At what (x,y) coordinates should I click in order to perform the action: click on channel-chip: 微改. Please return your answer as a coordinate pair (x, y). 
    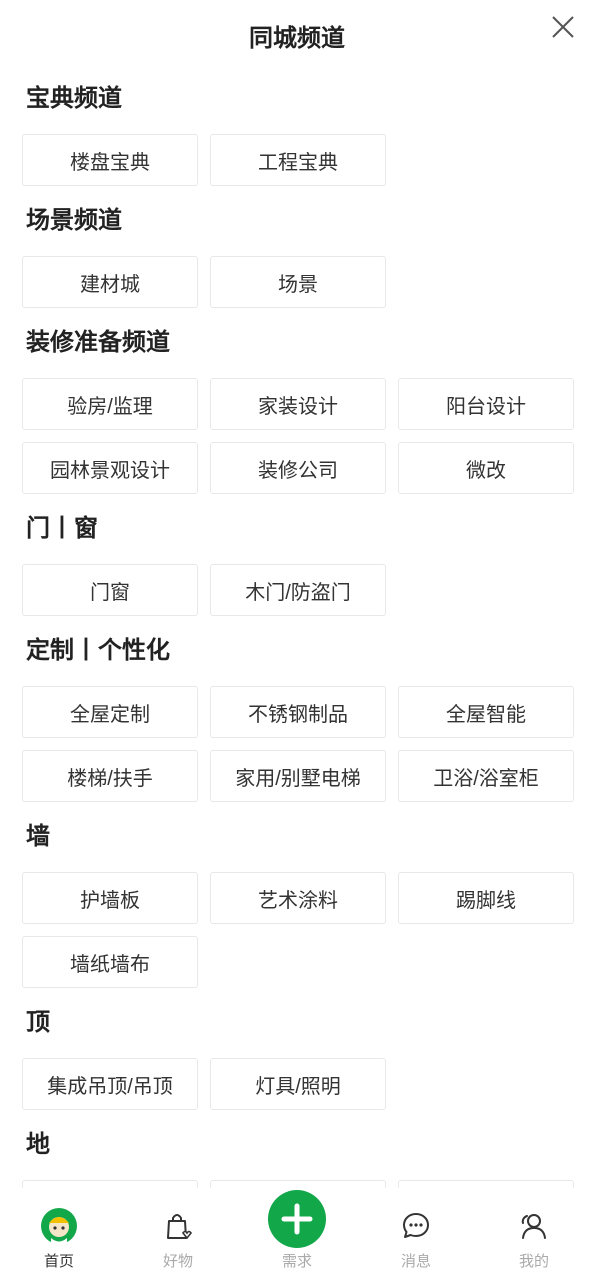
    Looking at the image, I should click on (486, 468).